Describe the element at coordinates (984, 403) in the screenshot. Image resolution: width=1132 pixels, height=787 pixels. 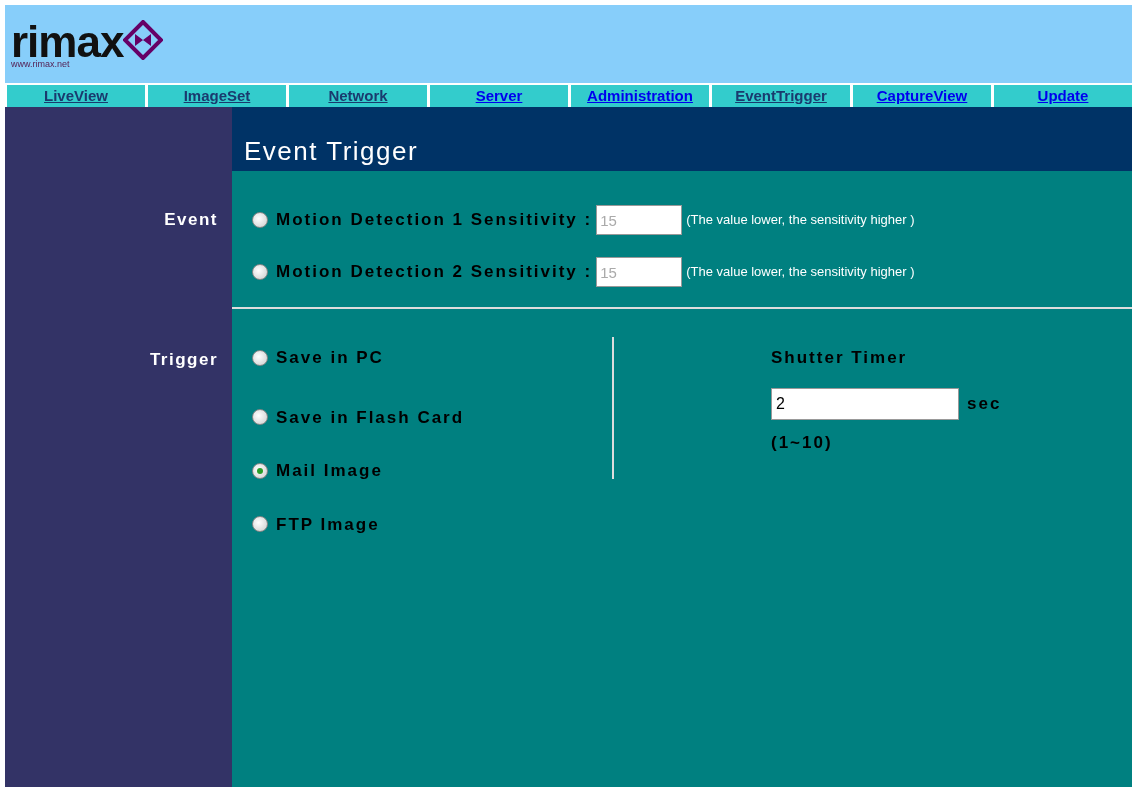
I see `unit-label: sec` at that location.